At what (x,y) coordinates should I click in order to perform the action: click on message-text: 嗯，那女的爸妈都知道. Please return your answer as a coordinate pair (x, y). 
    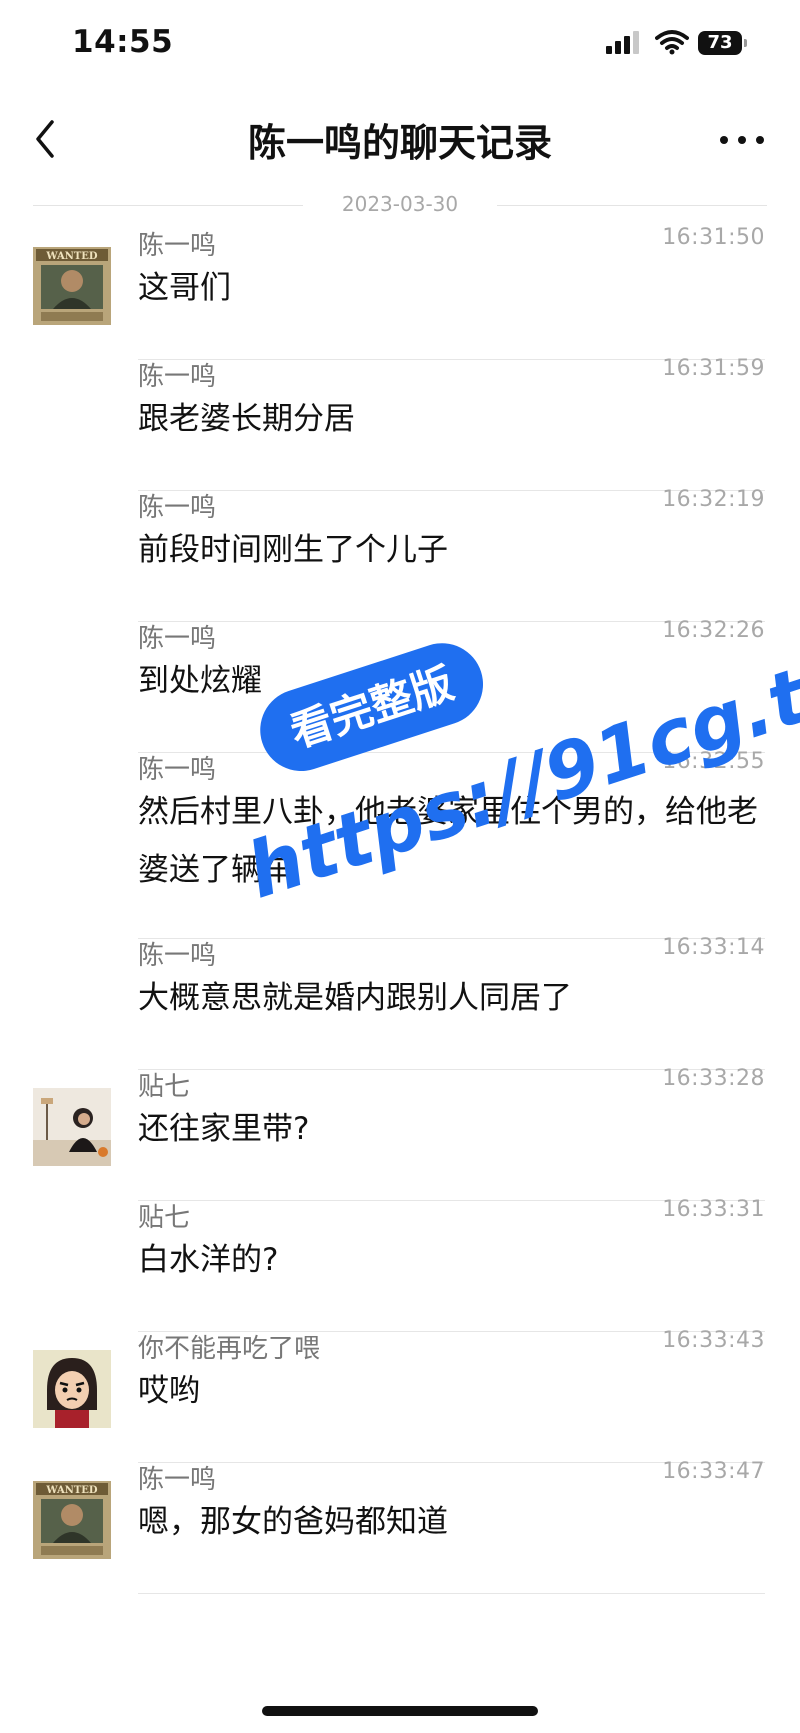
    Looking at the image, I should click on (293, 1522).